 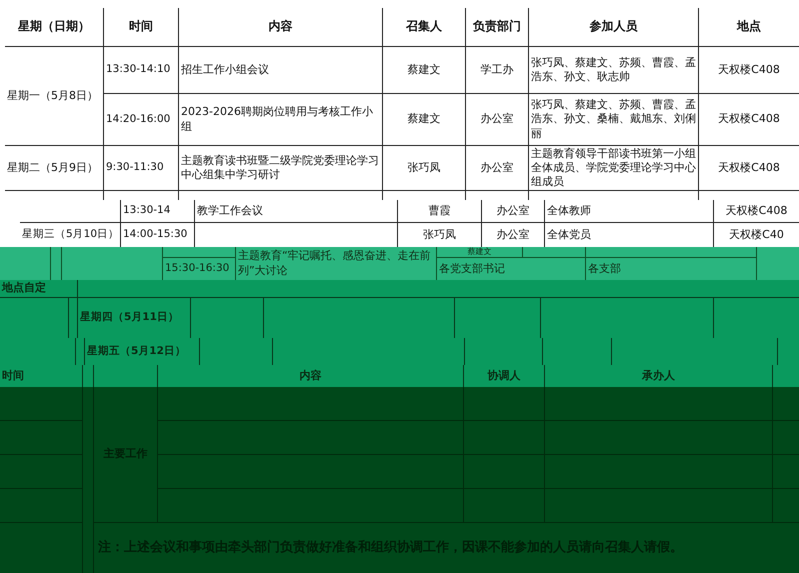 What do you see at coordinates (141, 119) in the screenshot?
I see `table-cell: 14:20-16:00` at bounding box center [141, 119].